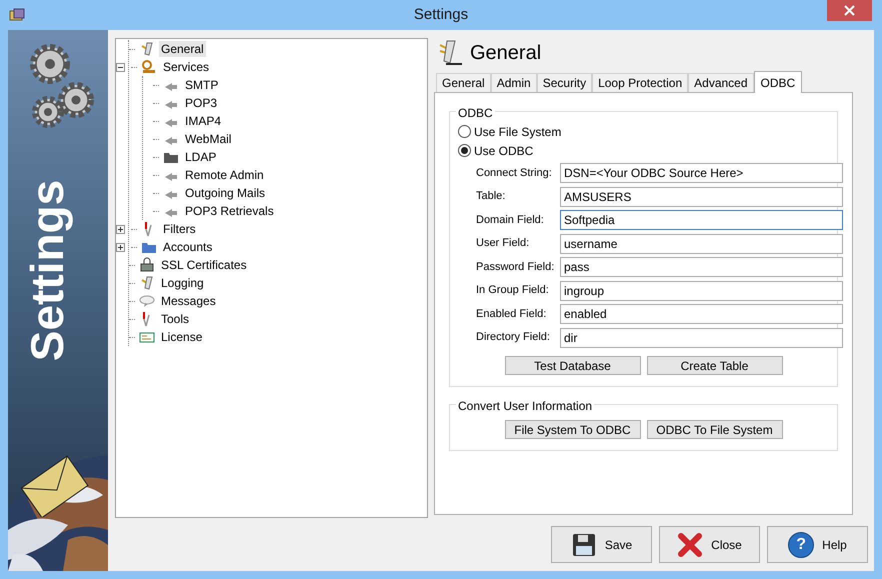 Image resolution: width=882 pixels, height=579 pixels. Describe the element at coordinates (721, 82) in the screenshot. I see `tab: Advanced` at that location.